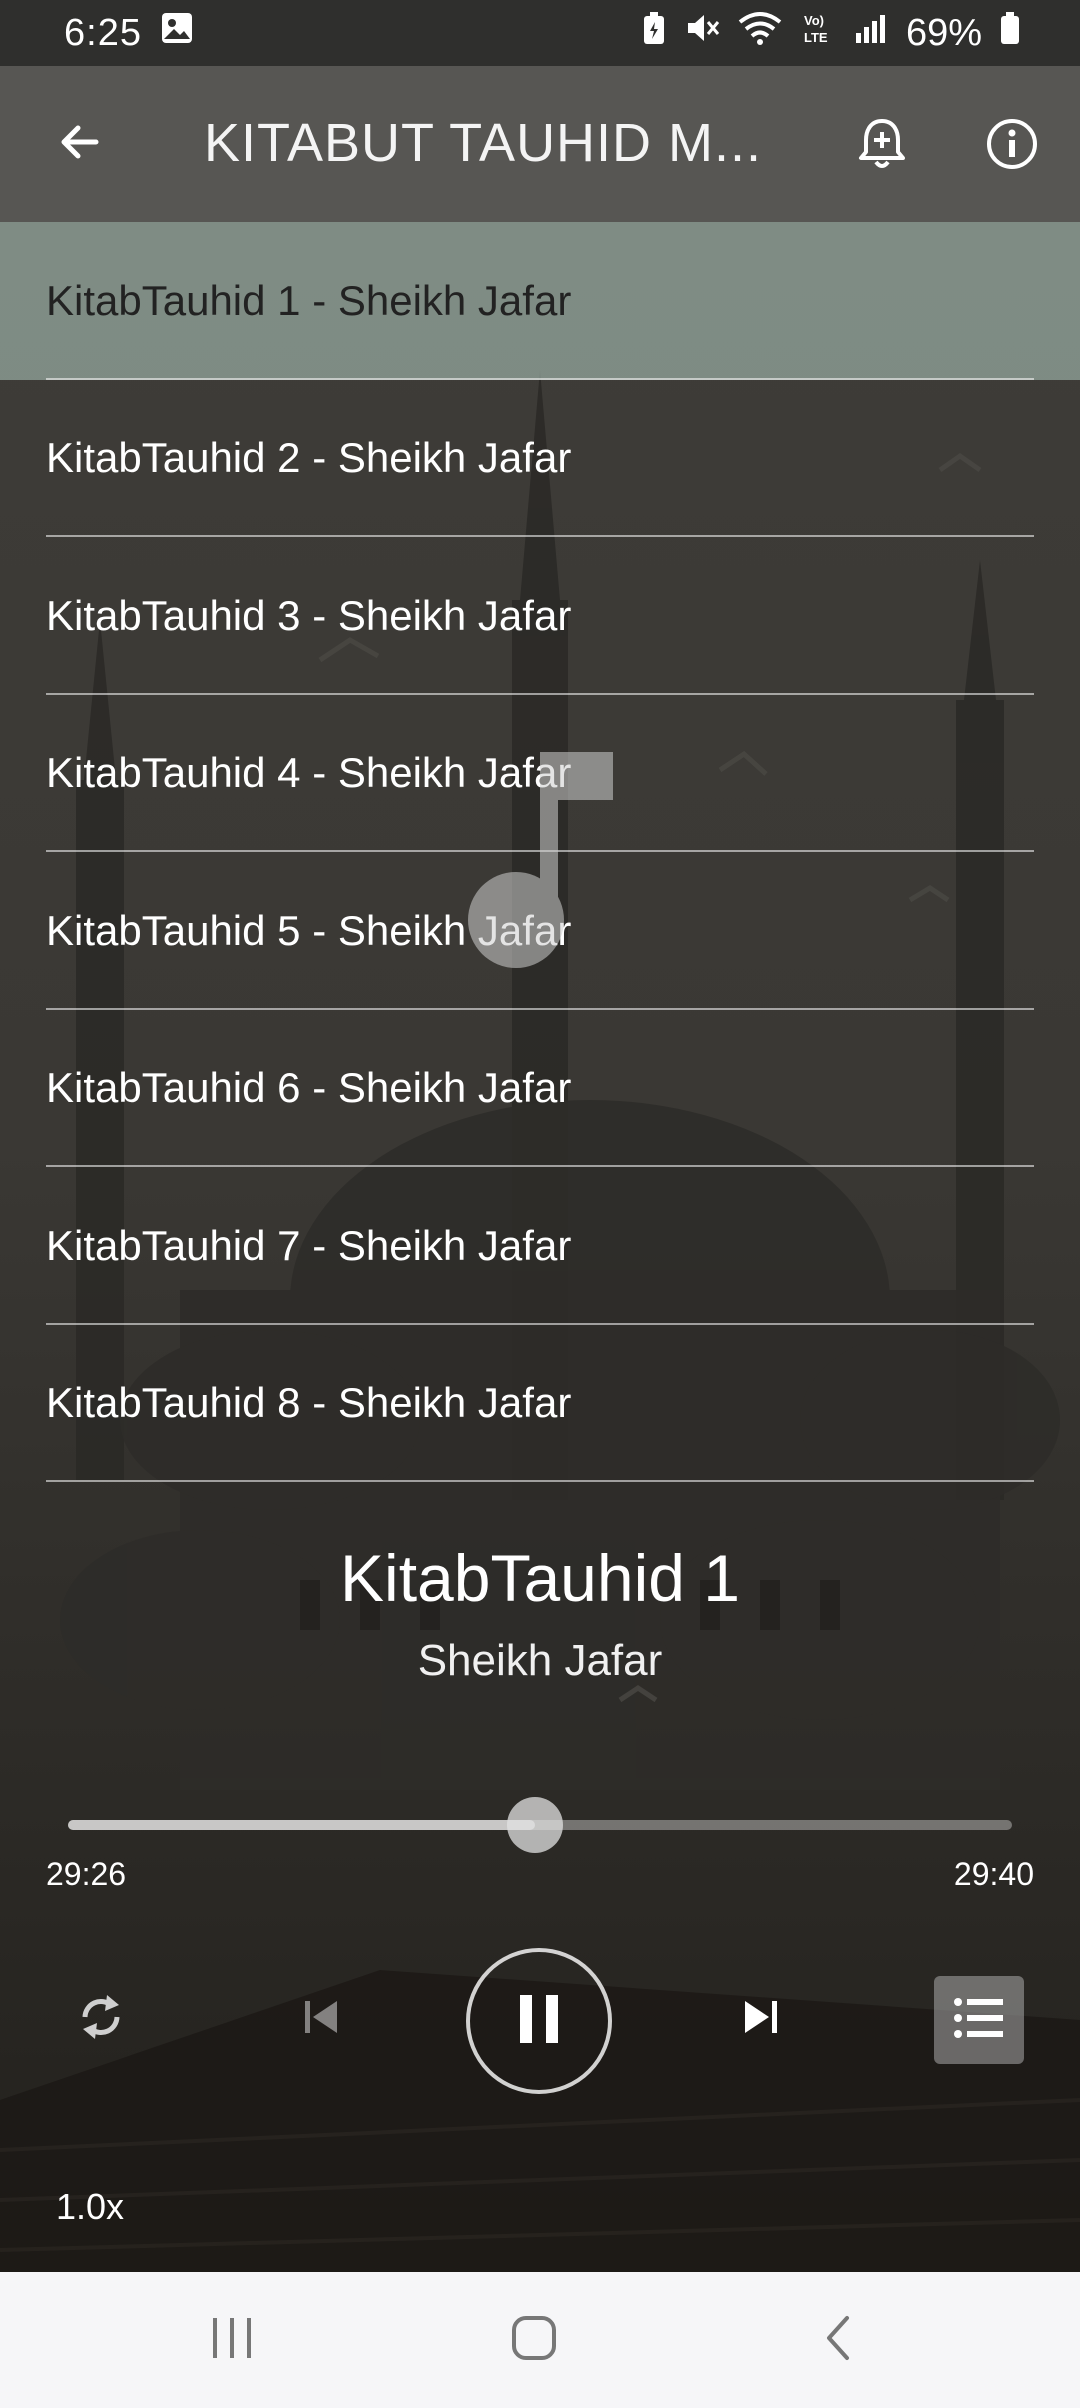 This screenshot has height=2408, width=1080. Describe the element at coordinates (816, 37) in the screenshot. I see `svg-text: LTE` at that location.